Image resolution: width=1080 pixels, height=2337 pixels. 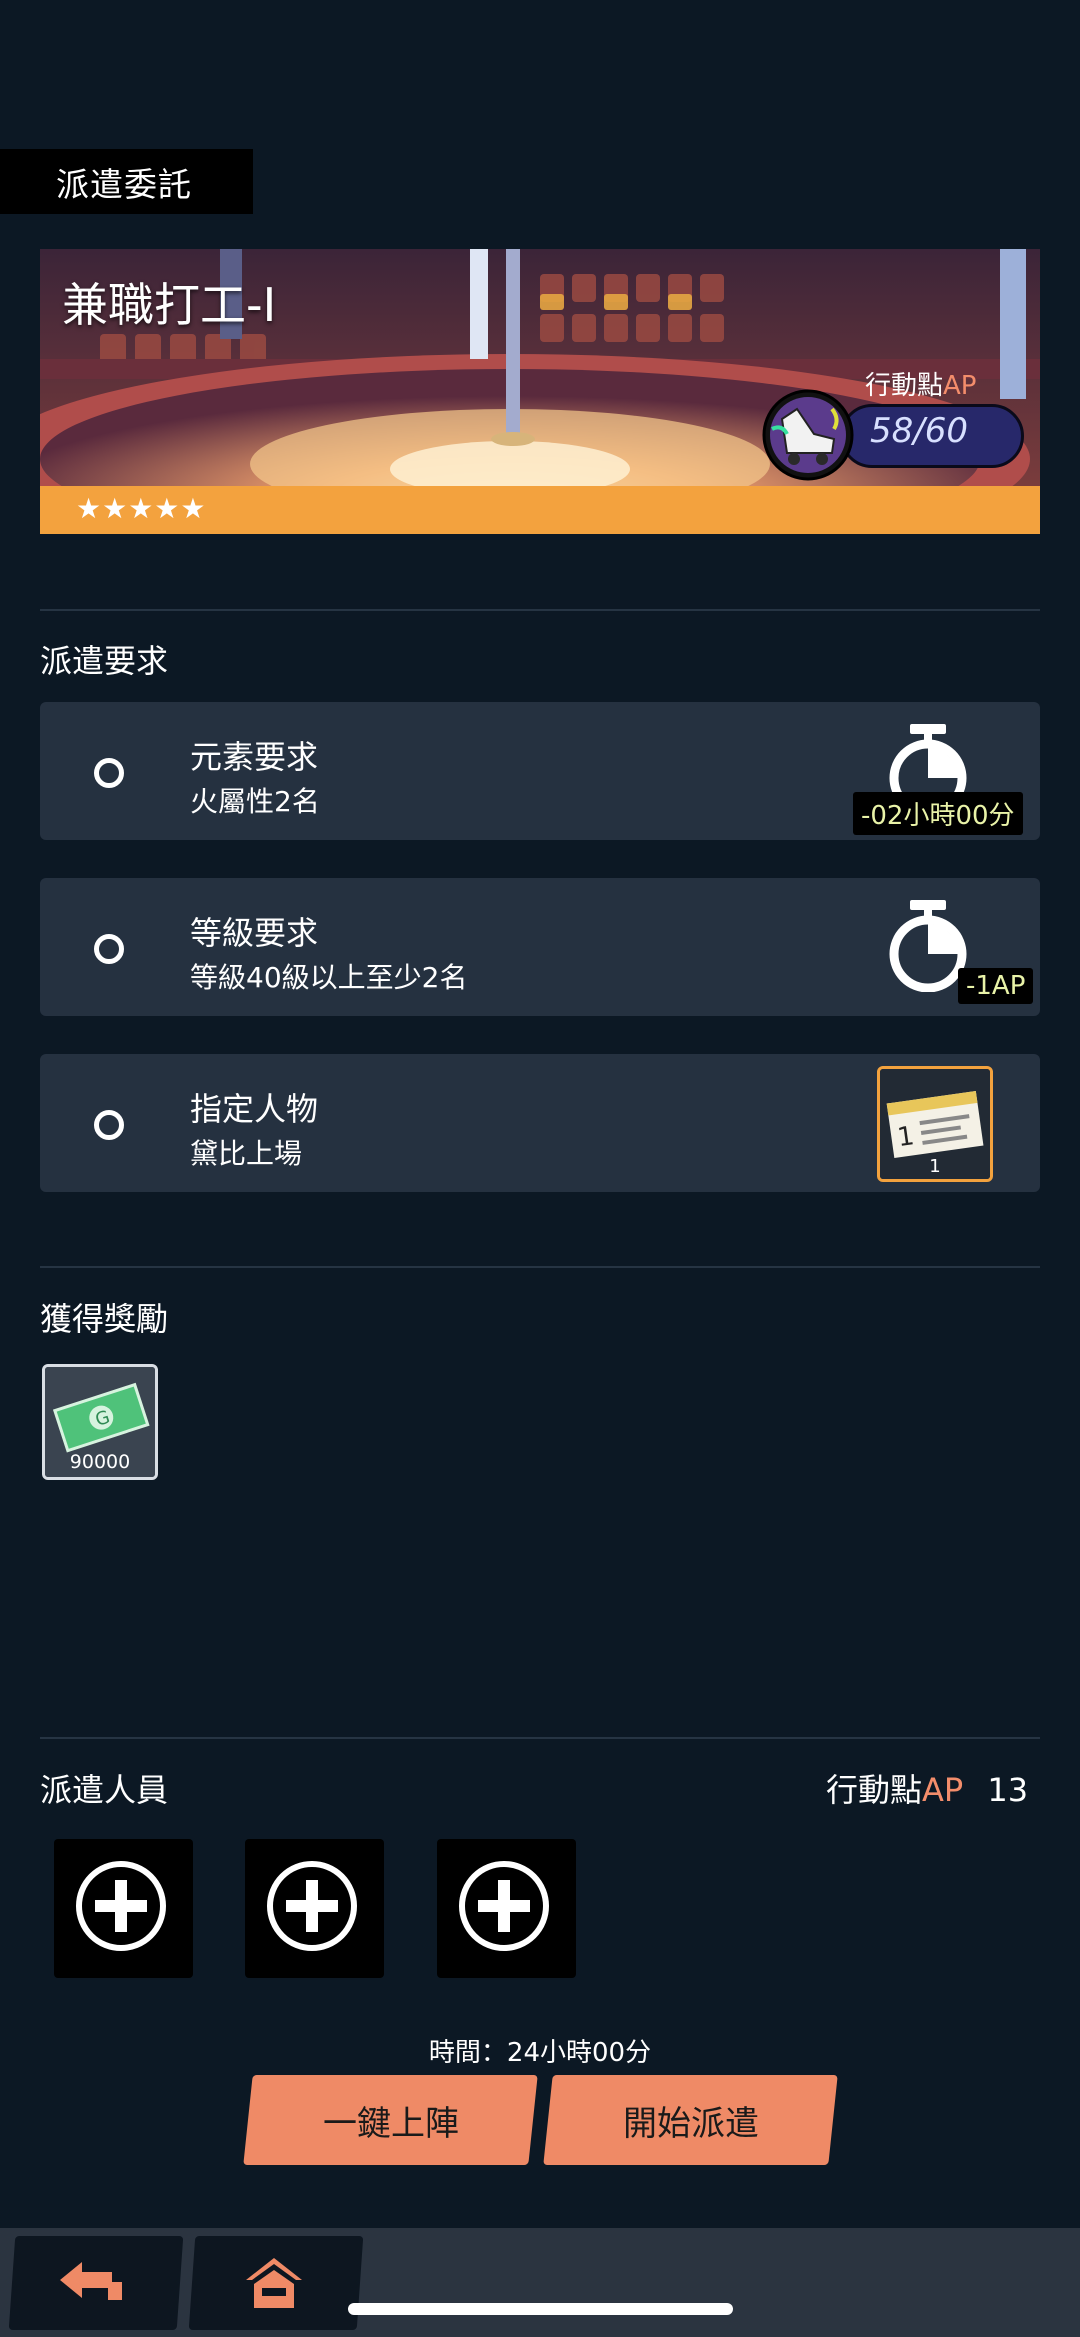 I want to click on requirement-title: 等級要求, so click(x=254, y=933).